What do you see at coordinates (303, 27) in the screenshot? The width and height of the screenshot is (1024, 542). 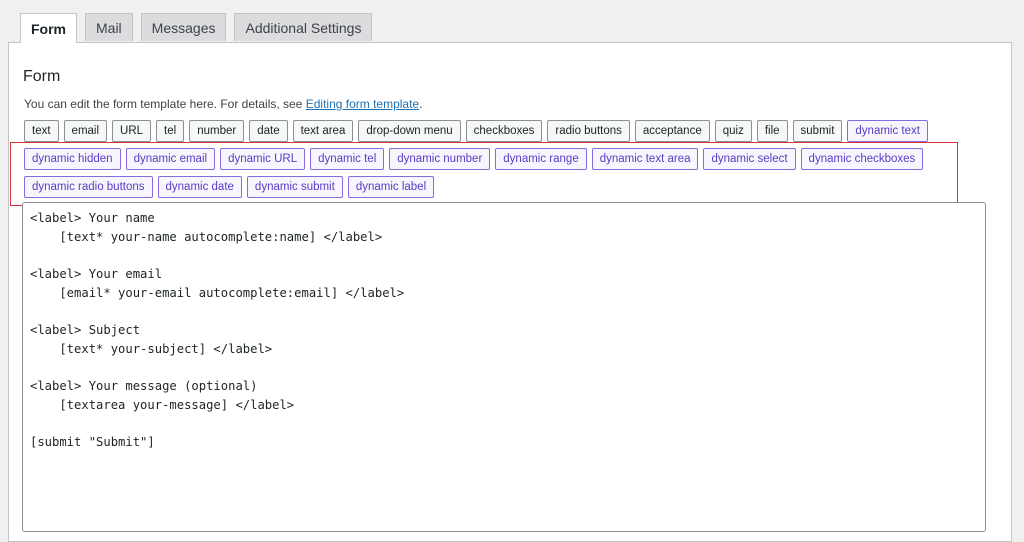 I see `tab-additional-settings: Additional Settings` at bounding box center [303, 27].